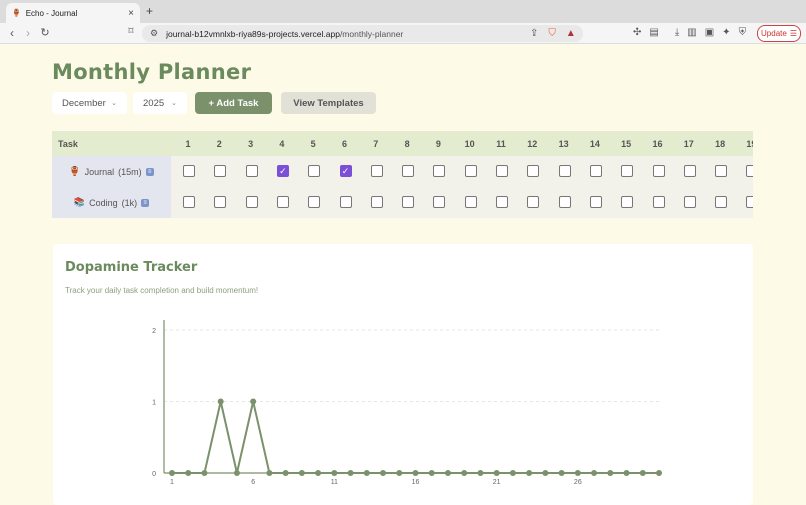  What do you see at coordinates (691, 32) in the screenshot?
I see `sidebar-icon: ▥` at bounding box center [691, 32].